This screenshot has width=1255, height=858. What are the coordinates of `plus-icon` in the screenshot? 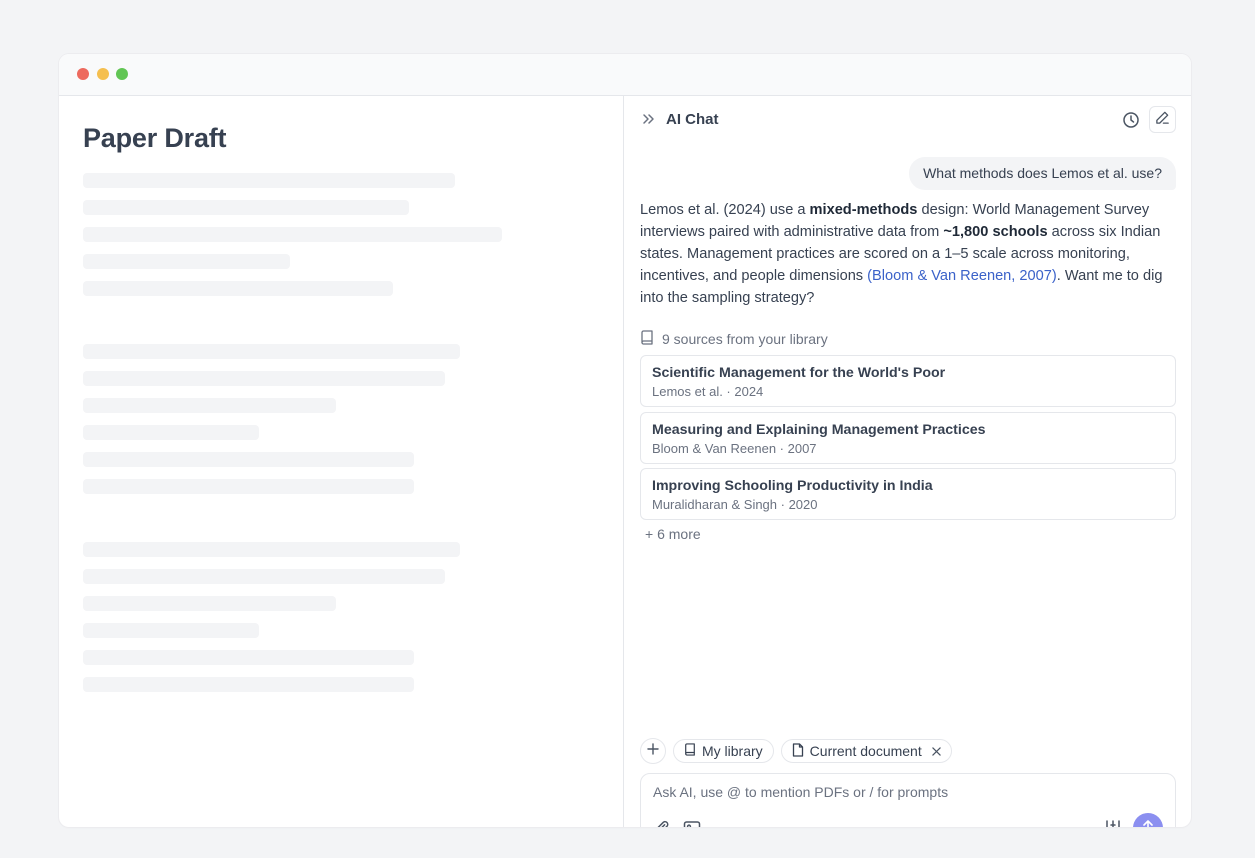 It's located at (653, 751).